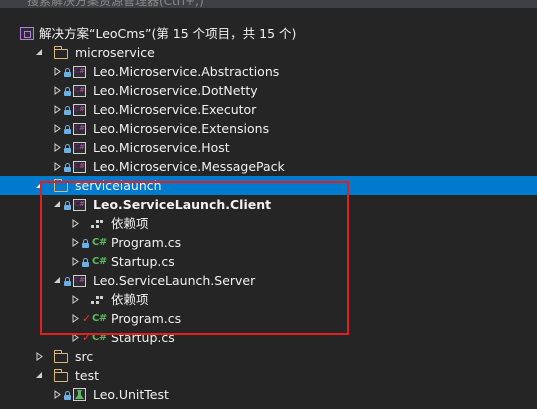 Image resolution: width=537 pixels, height=409 pixels. Describe the element at coordinates (175, 90) in the screenshot. I see `project-label: Leo.Microservice.DotNetty` at that location.